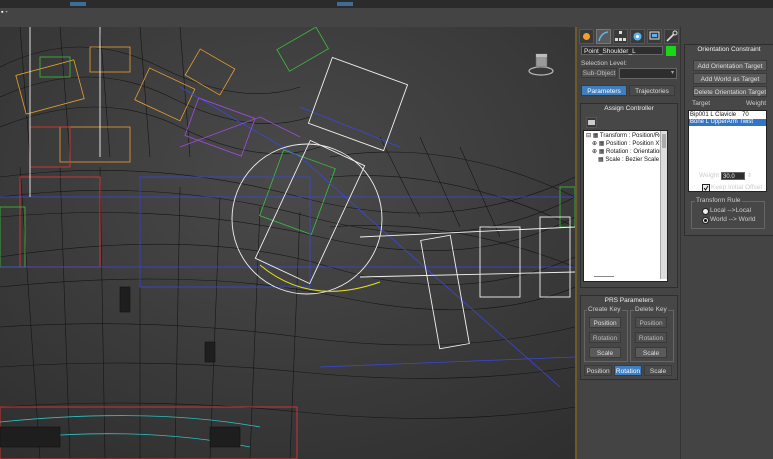  What do you see at coordinates (541, 64) in the screenshot?
I see `viewcube` at bounding box center [541, 64].